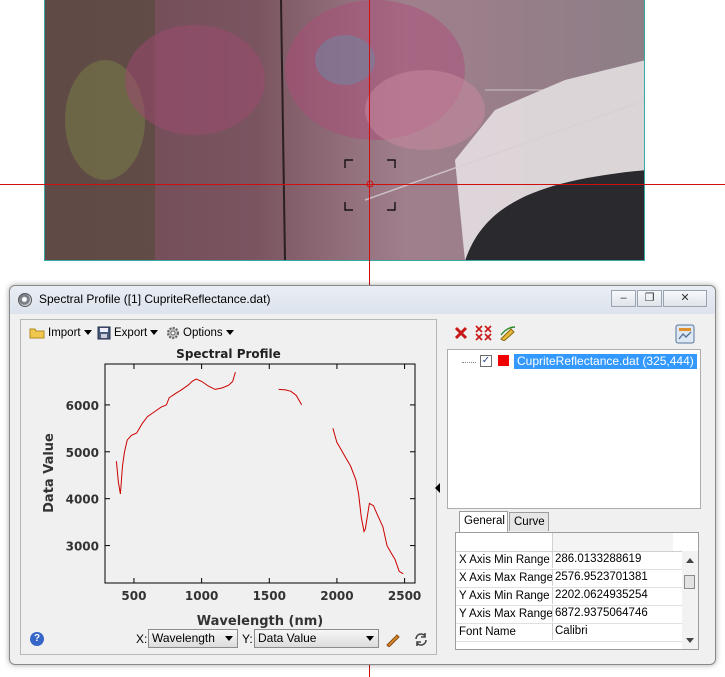 This screenshot has width=725, height=677. I want to click on property-value: 2576.9523701381, so click(613, 577).